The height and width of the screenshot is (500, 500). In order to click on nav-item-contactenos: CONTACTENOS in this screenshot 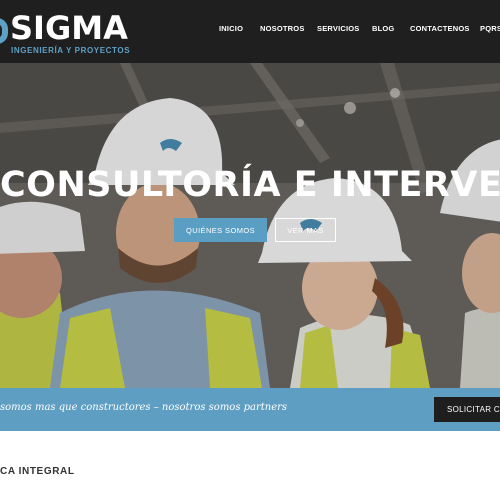, I will do `click(440, 28)`.